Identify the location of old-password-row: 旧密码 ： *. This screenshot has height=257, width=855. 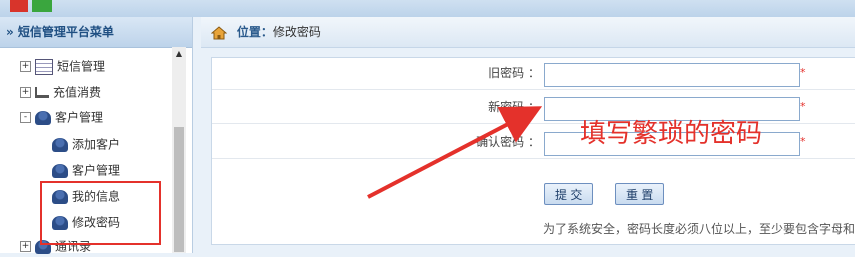
(533, 74).